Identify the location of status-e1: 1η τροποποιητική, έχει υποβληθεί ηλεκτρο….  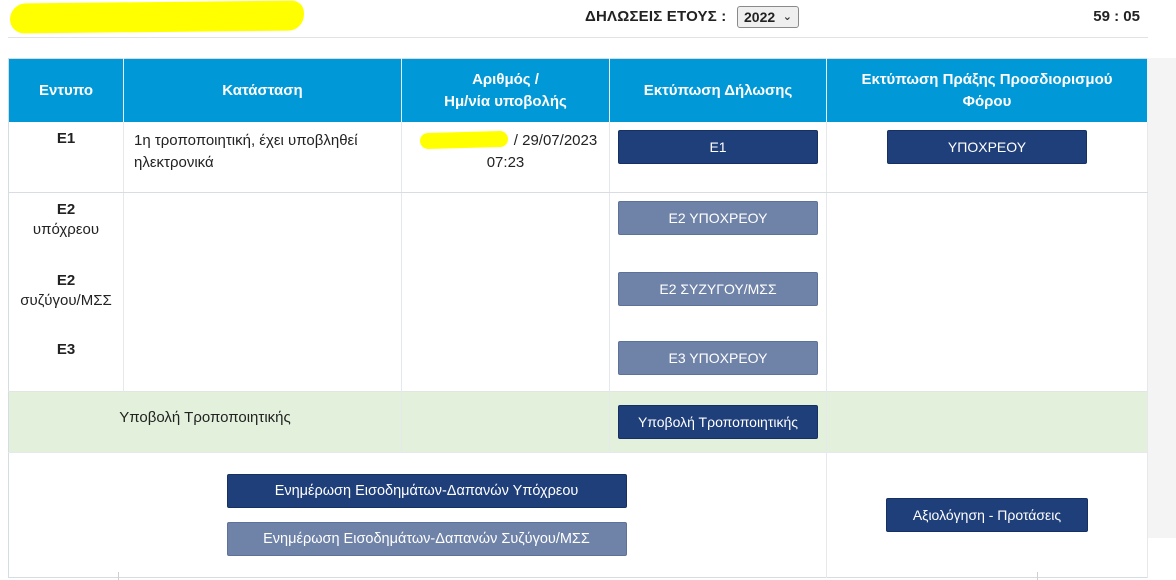
(262, 157).